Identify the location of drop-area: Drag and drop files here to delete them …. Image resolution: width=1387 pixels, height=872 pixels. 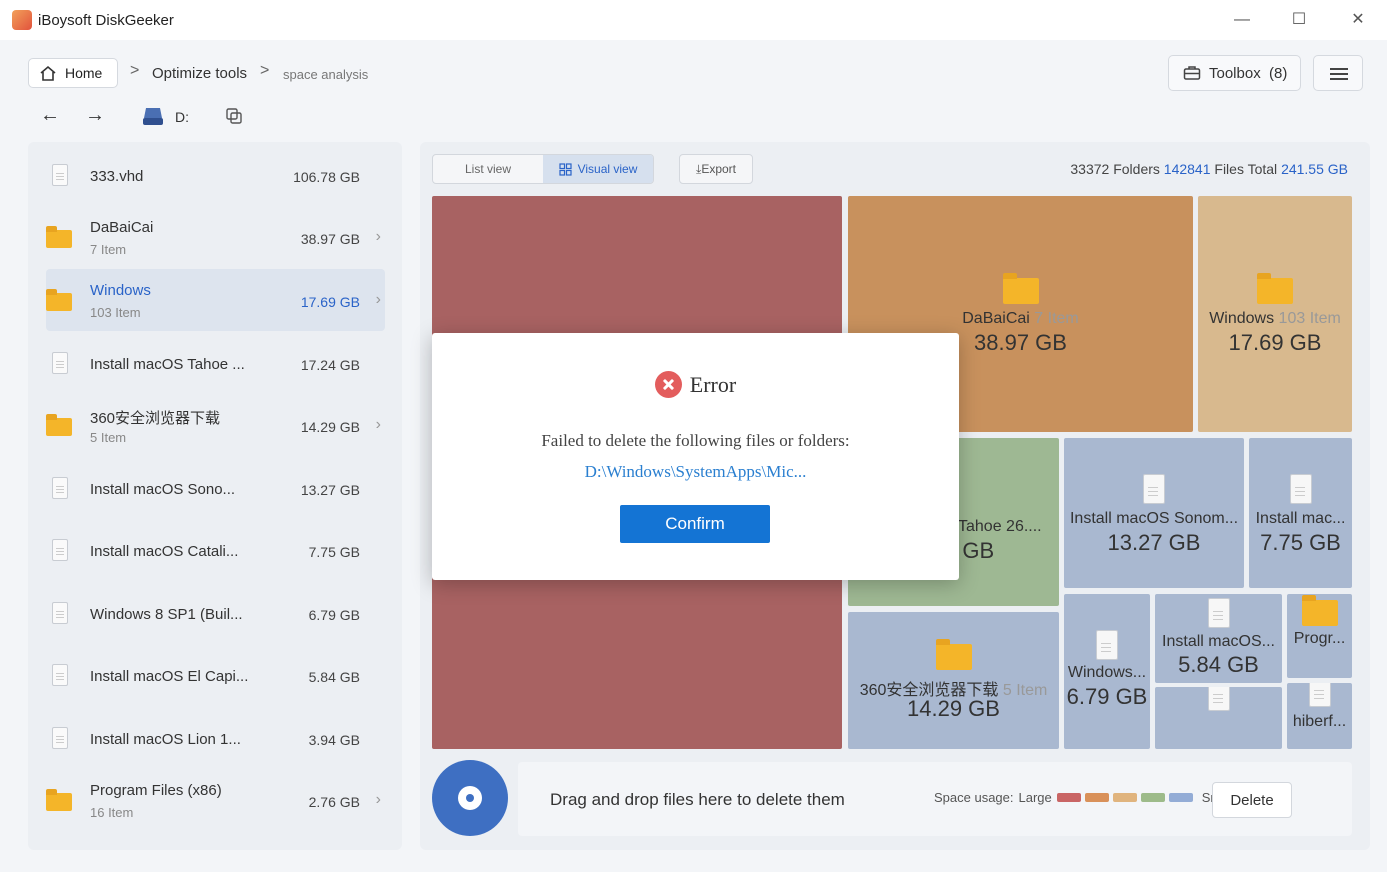
(935, 799).